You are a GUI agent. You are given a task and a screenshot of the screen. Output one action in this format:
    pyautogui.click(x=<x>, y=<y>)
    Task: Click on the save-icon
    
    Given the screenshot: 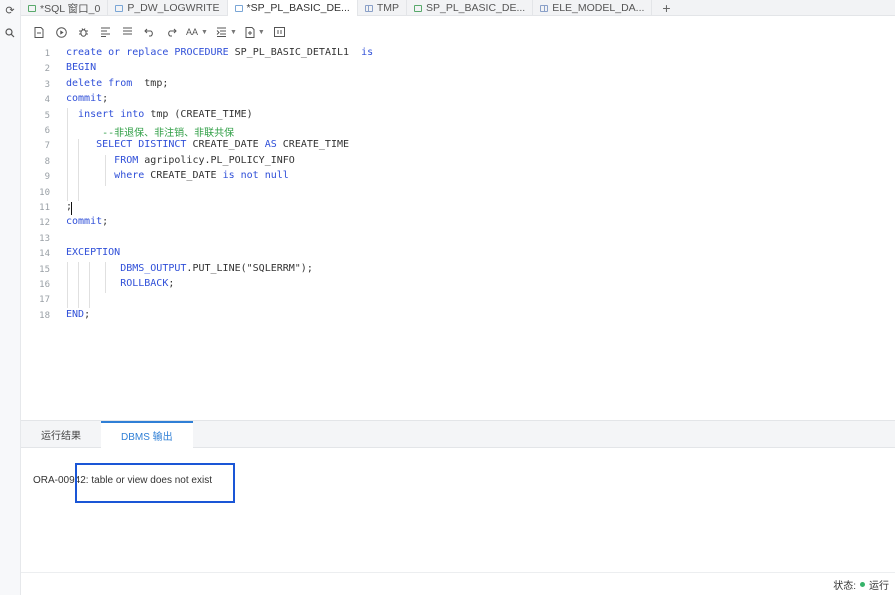 What is the action you would take?
    pyautogui.click(x=39, y=32)
    